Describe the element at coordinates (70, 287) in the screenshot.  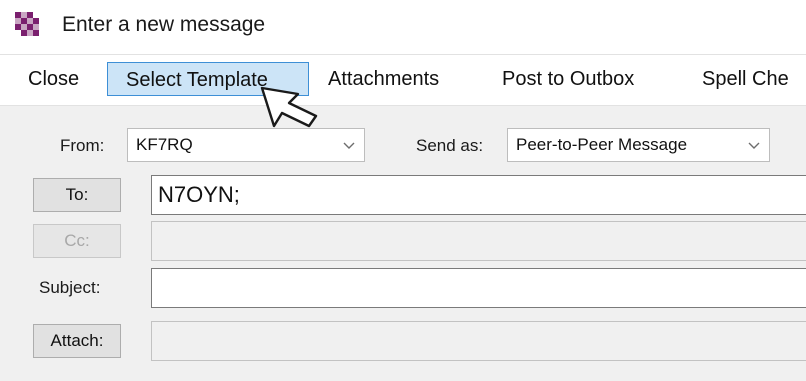
I see `subject-label: Subject:` at that location.